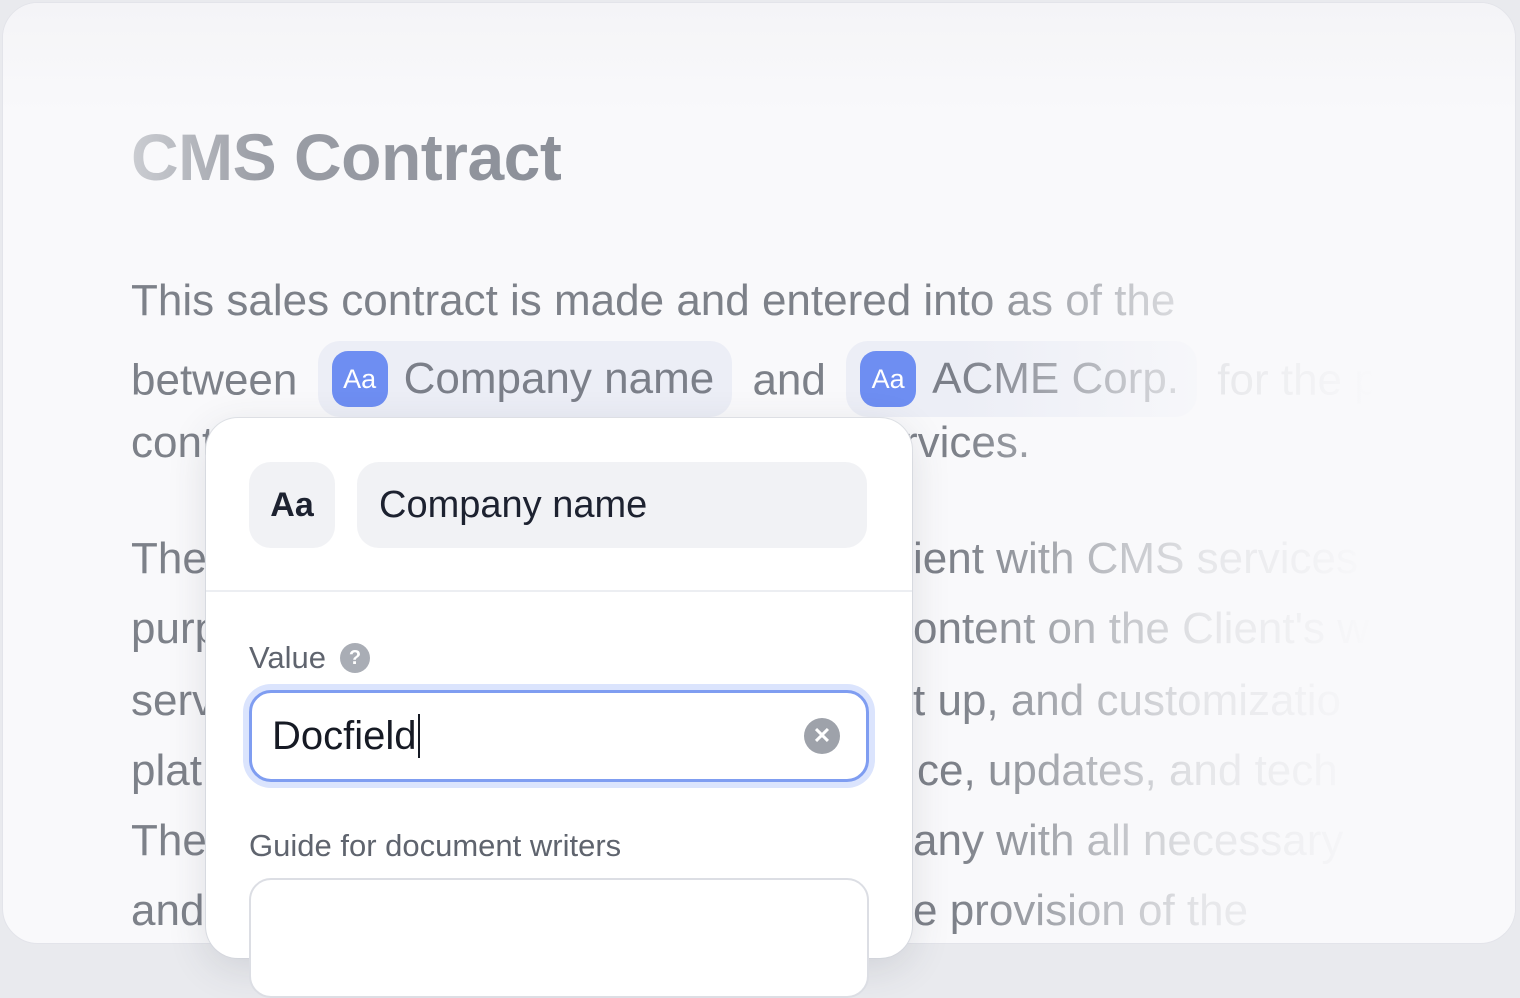 The image size is (1520, 998). What do you see at coordinates (559, 378) in the screenshot?
I see `chip-label: Company name` at bounding box center [559, 378].